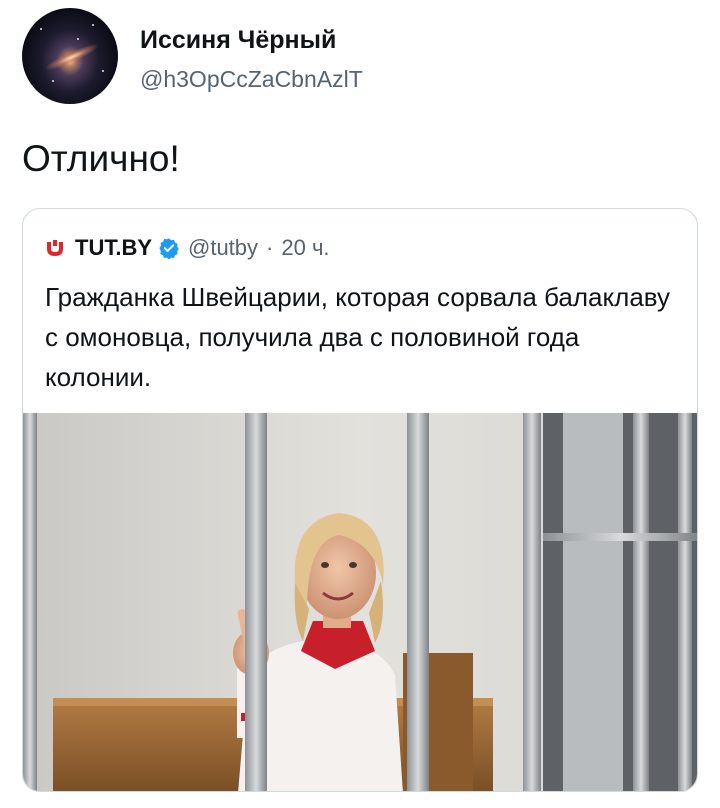 The height and width of the screenshot is (808, 720). What do you see at coordinates (101, 158) in the screenshot?
I see `tweet-text: Отлично!` at bounding box center [101, 158].